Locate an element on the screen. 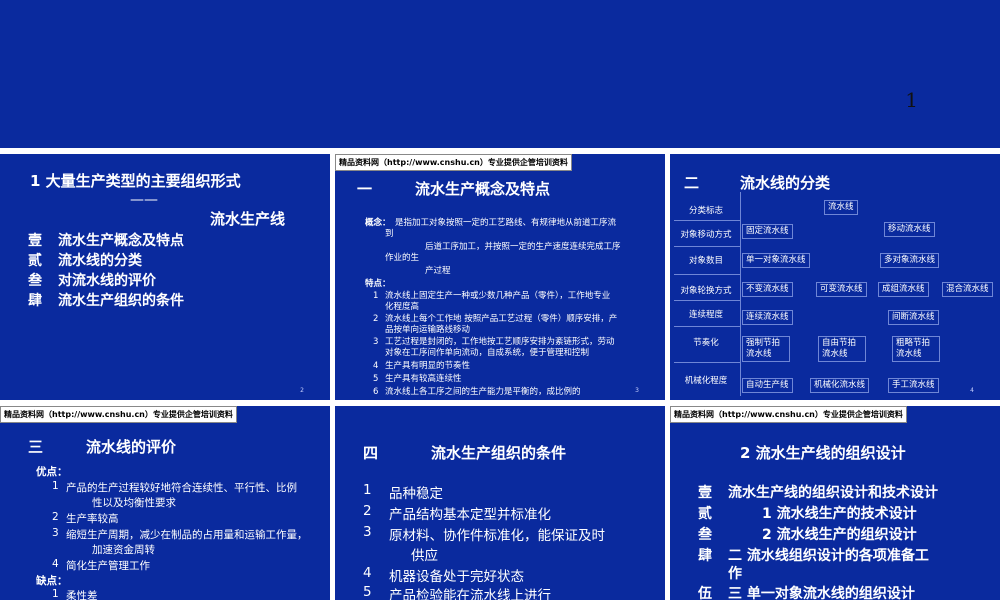  features-label: 特点： is located at coordinates (378, 284).